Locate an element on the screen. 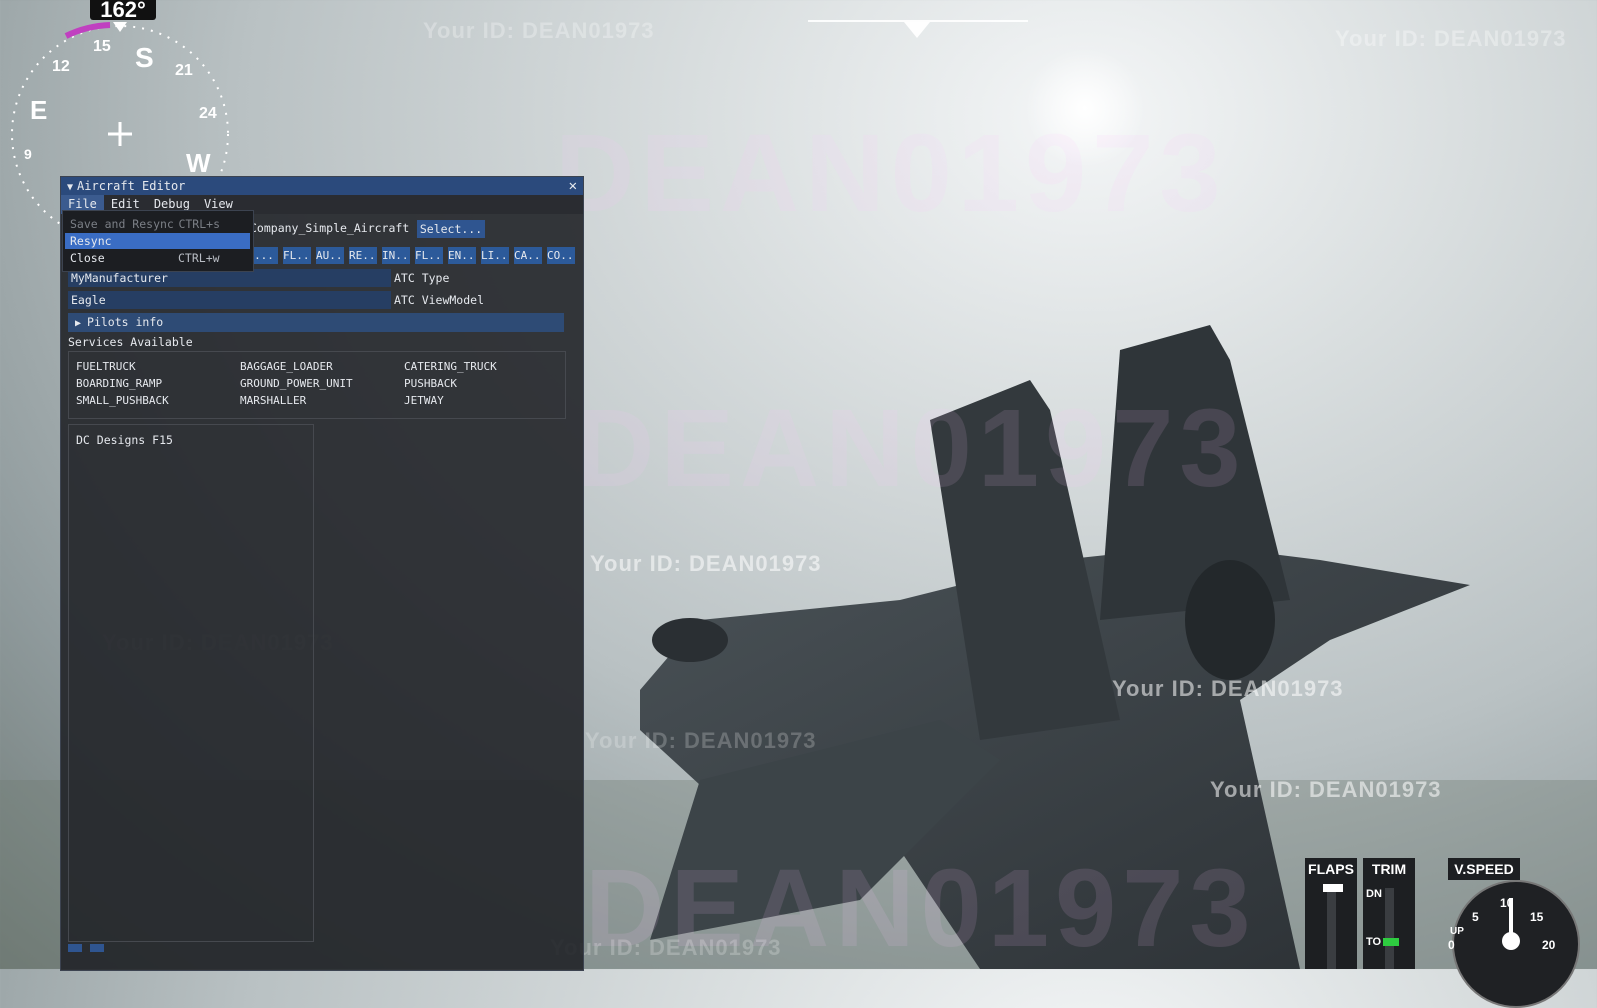 The image size is (1597, 1008). flaps-indicator: FLAPS is located at coordinates (1331, 913).